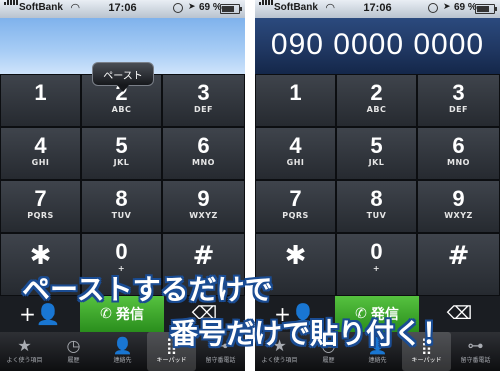  What do you see at coordinates (122, 345) in the screenshot?
I see `person-icon: 👤` at bounding box center [122, 345].